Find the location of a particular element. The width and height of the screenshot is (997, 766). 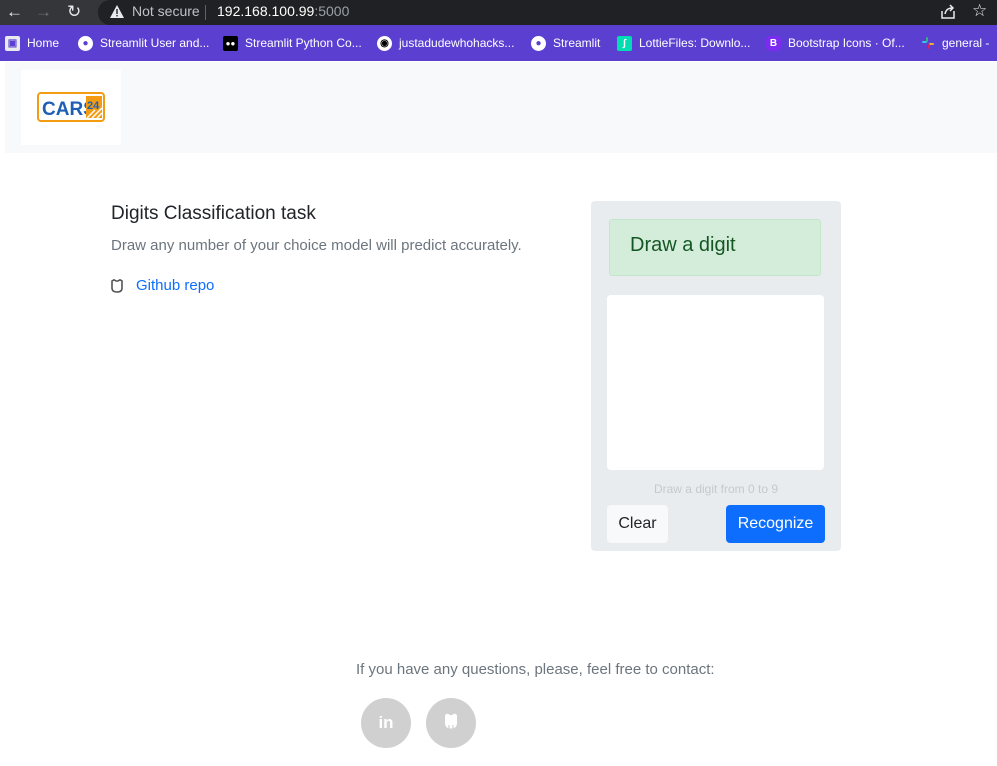

logo-number-text: 24 is located at coordinates (93, 106).